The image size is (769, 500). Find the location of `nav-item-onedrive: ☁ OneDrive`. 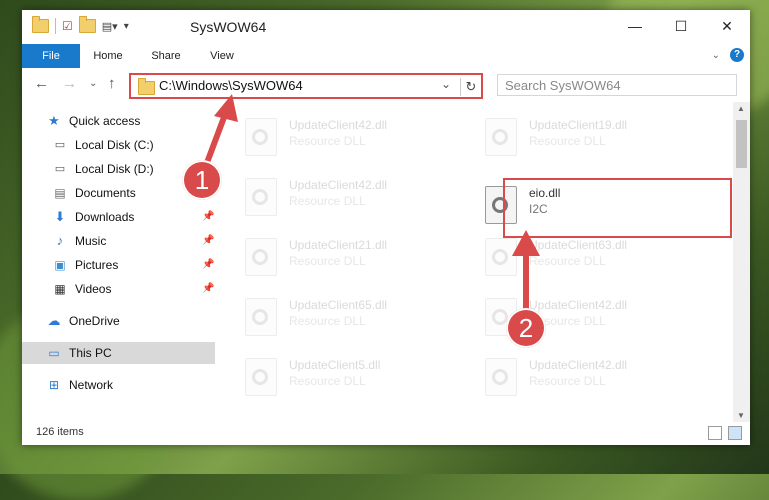

nav-item-onedrive: ☁ OneDrive is located at coordinates (83, 321).